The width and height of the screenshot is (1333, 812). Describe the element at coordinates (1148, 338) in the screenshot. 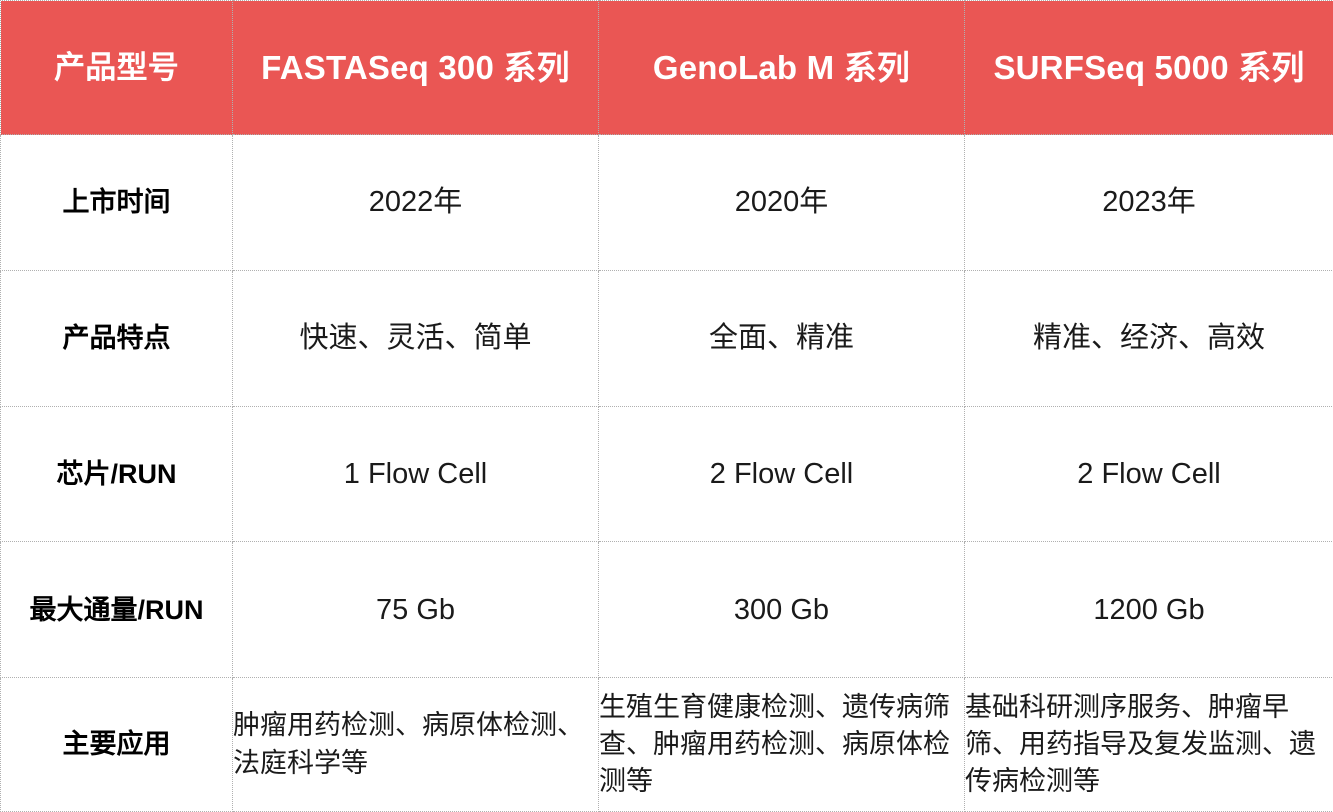

I see `cell-features-surfseq5000: 精准、经济、高效` at that location.